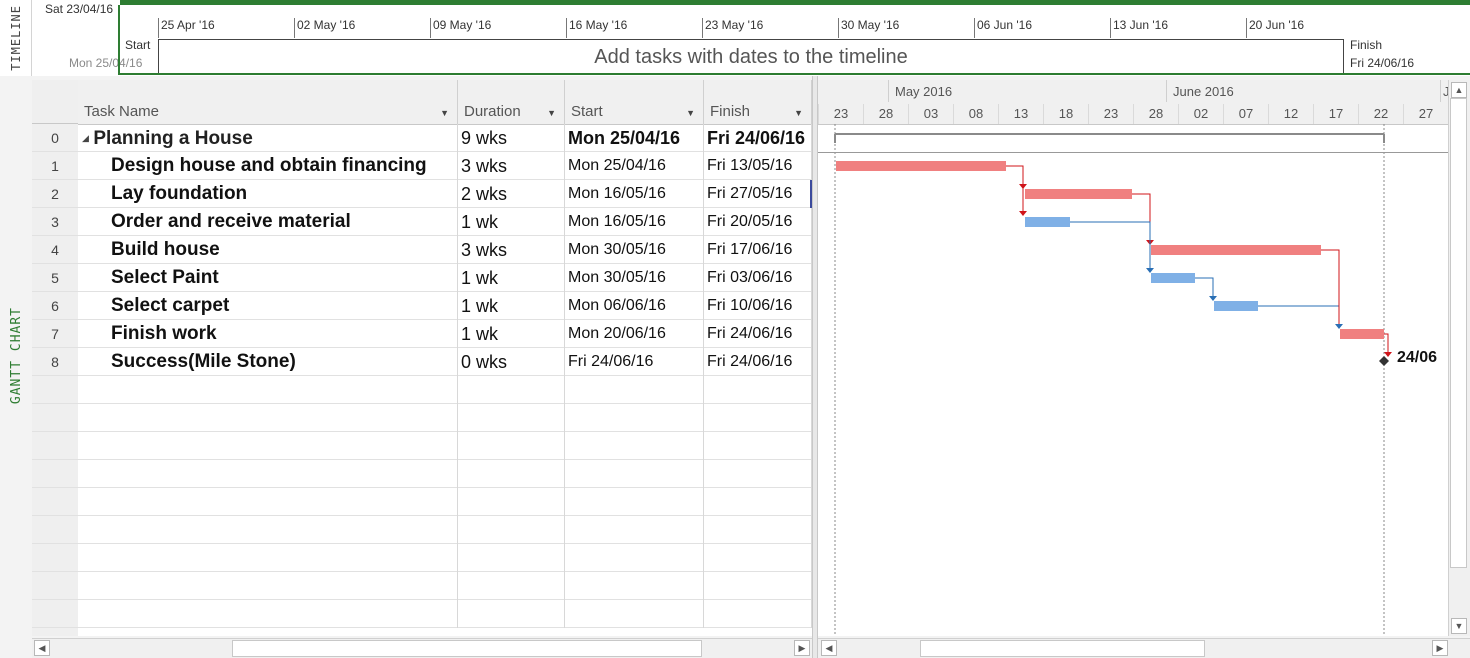 The image size is (1470, 658). What do you see at coordinates (1459, 626) in the screenshot?
I see `scroll-down-icon: ▼` at bounding box center [1459, 626].